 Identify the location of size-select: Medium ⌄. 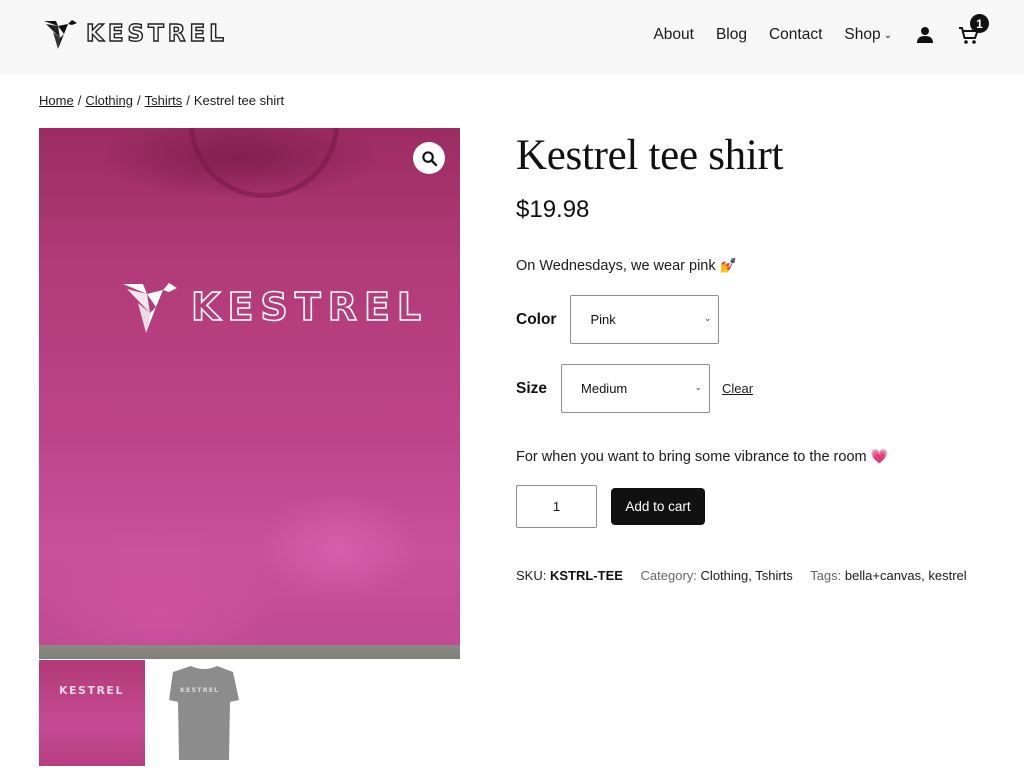
(636, 388).